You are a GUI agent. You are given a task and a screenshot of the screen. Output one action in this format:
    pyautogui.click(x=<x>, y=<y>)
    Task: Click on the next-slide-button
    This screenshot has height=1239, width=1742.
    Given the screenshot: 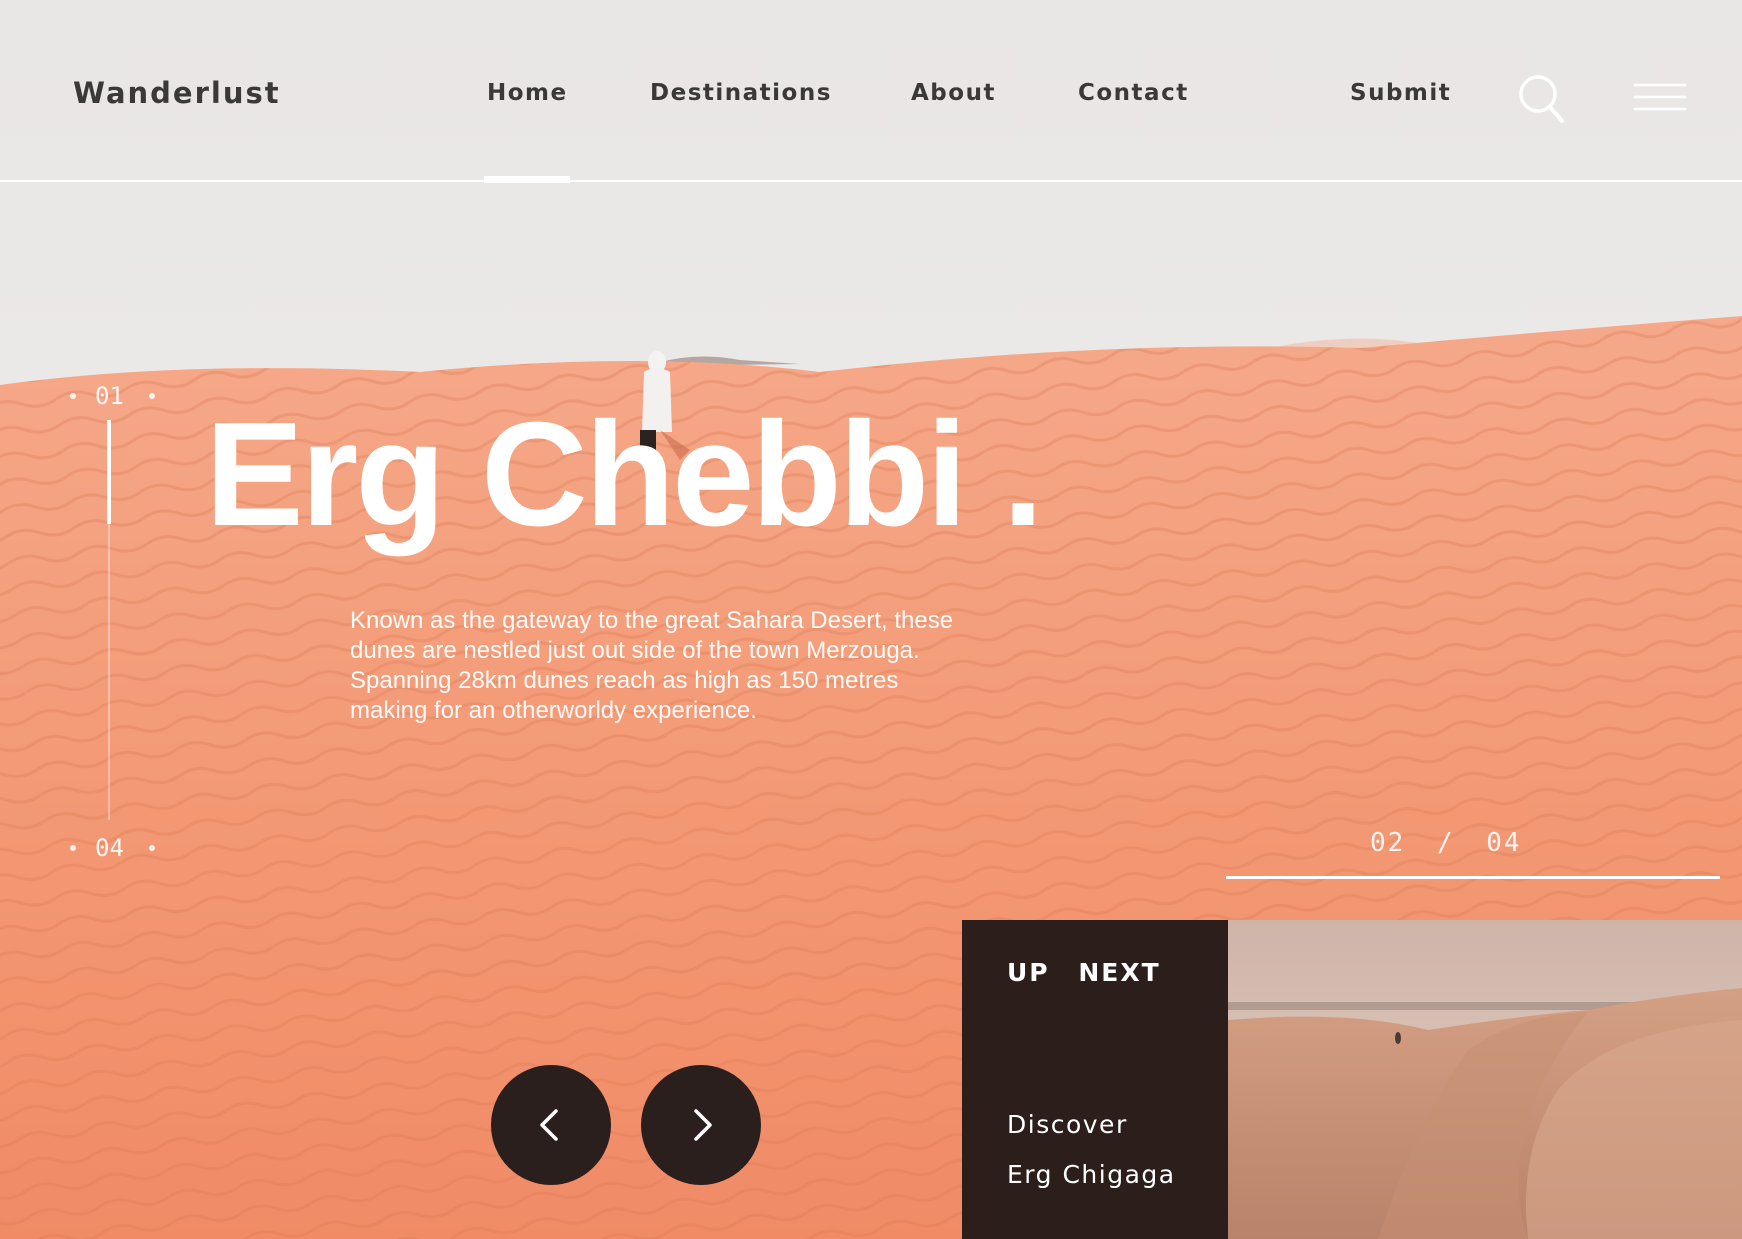 What is the action you would take?
    pyautogui.click(x=701, y=1125)
    